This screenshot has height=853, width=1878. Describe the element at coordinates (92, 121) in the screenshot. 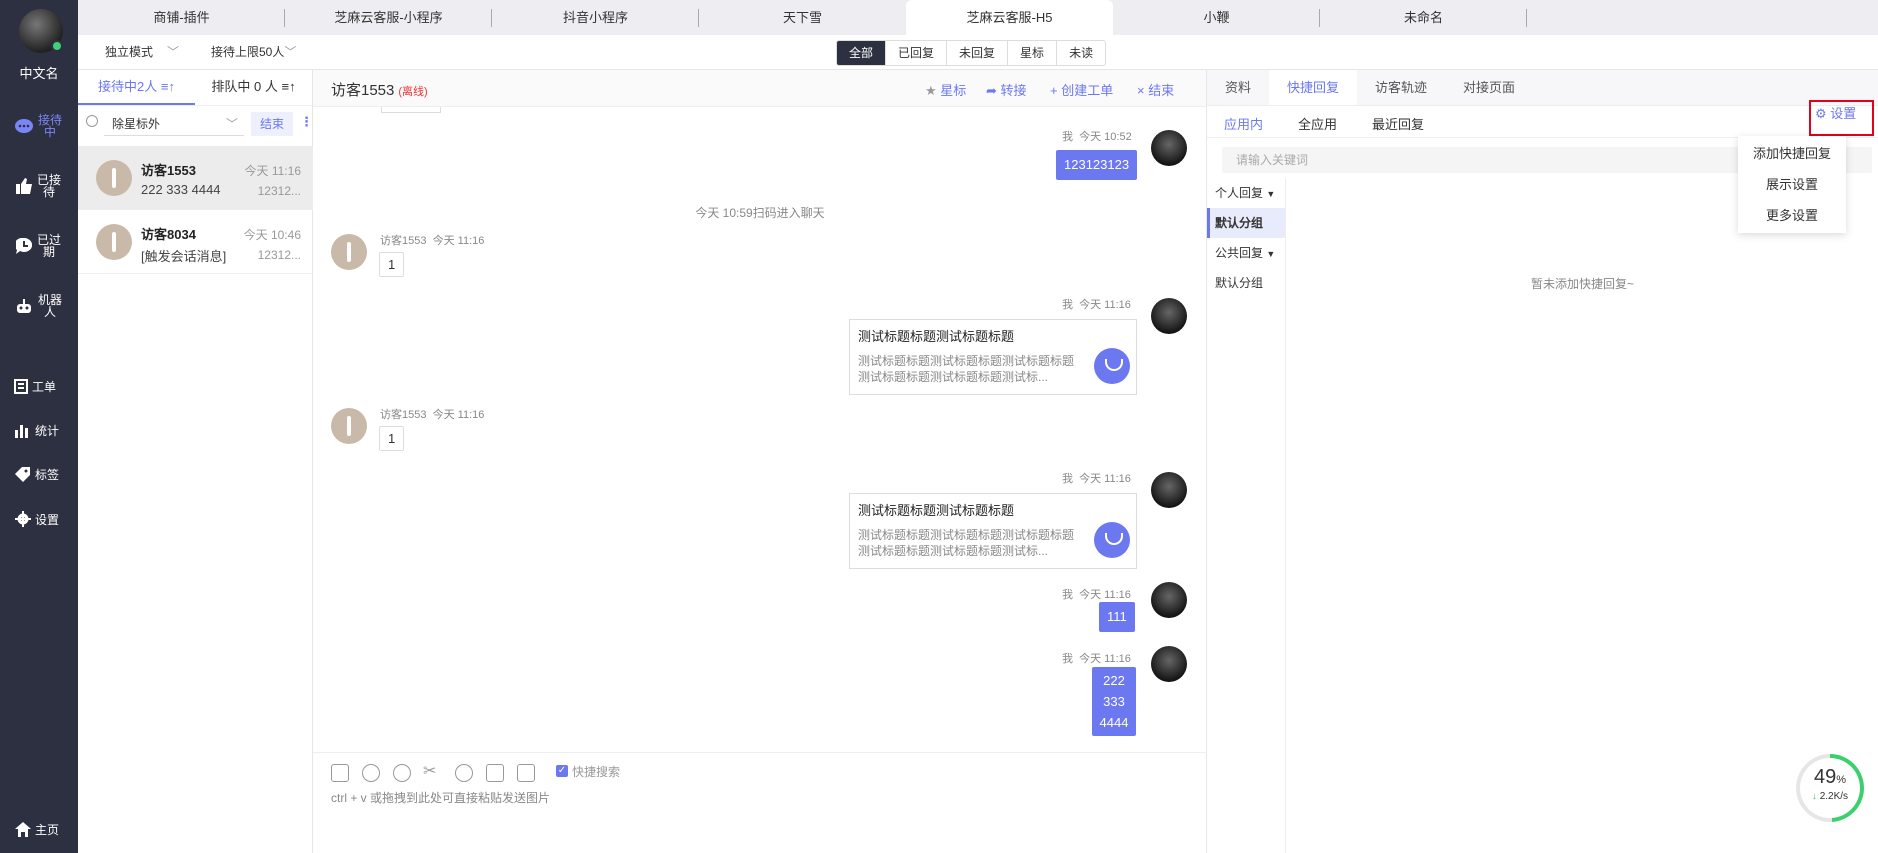

I see `search-icon` at that location.